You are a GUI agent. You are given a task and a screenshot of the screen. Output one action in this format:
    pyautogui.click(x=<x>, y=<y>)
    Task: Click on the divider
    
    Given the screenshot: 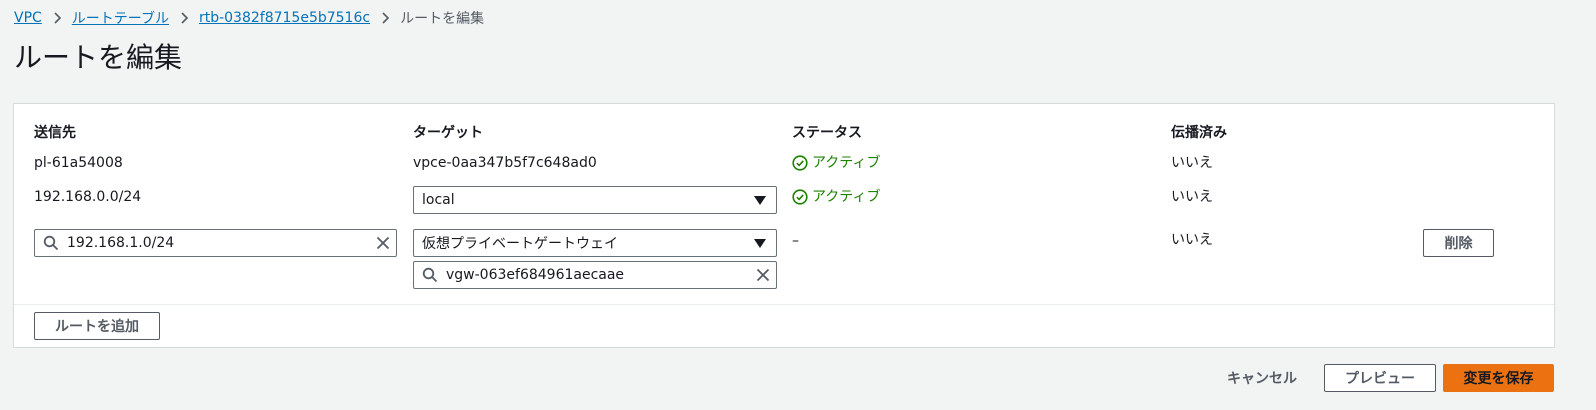 What is the action you would take?
    pyautogui.click(x=784, y=304)
    